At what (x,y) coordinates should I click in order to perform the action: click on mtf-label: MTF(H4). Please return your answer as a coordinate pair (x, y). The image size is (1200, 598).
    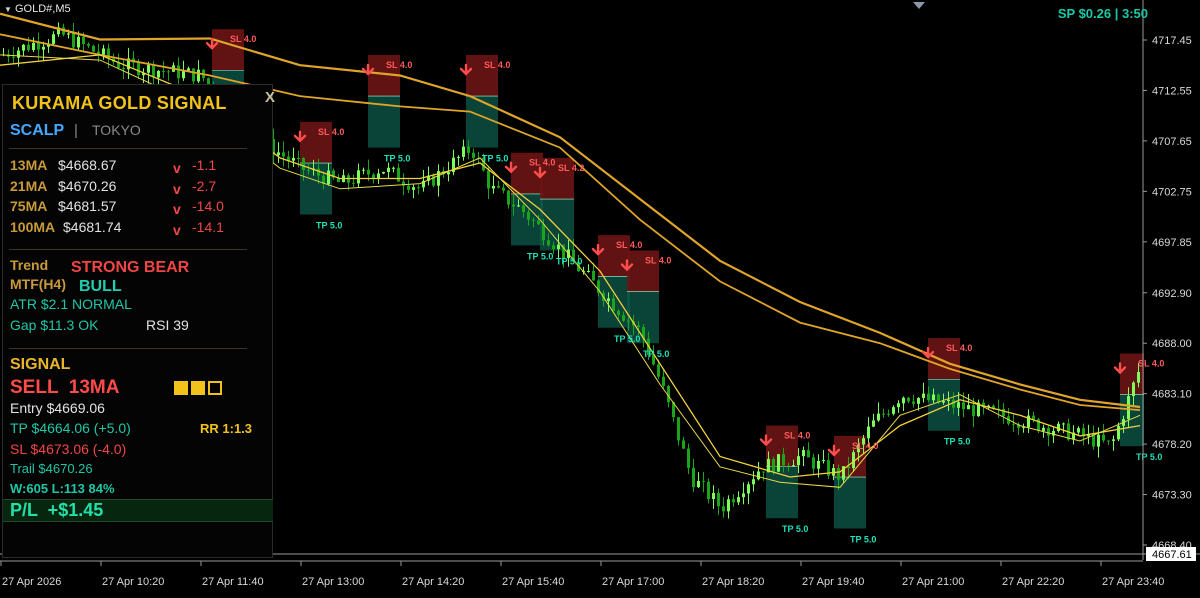
    Looking at the image, I should click on (38, 284).